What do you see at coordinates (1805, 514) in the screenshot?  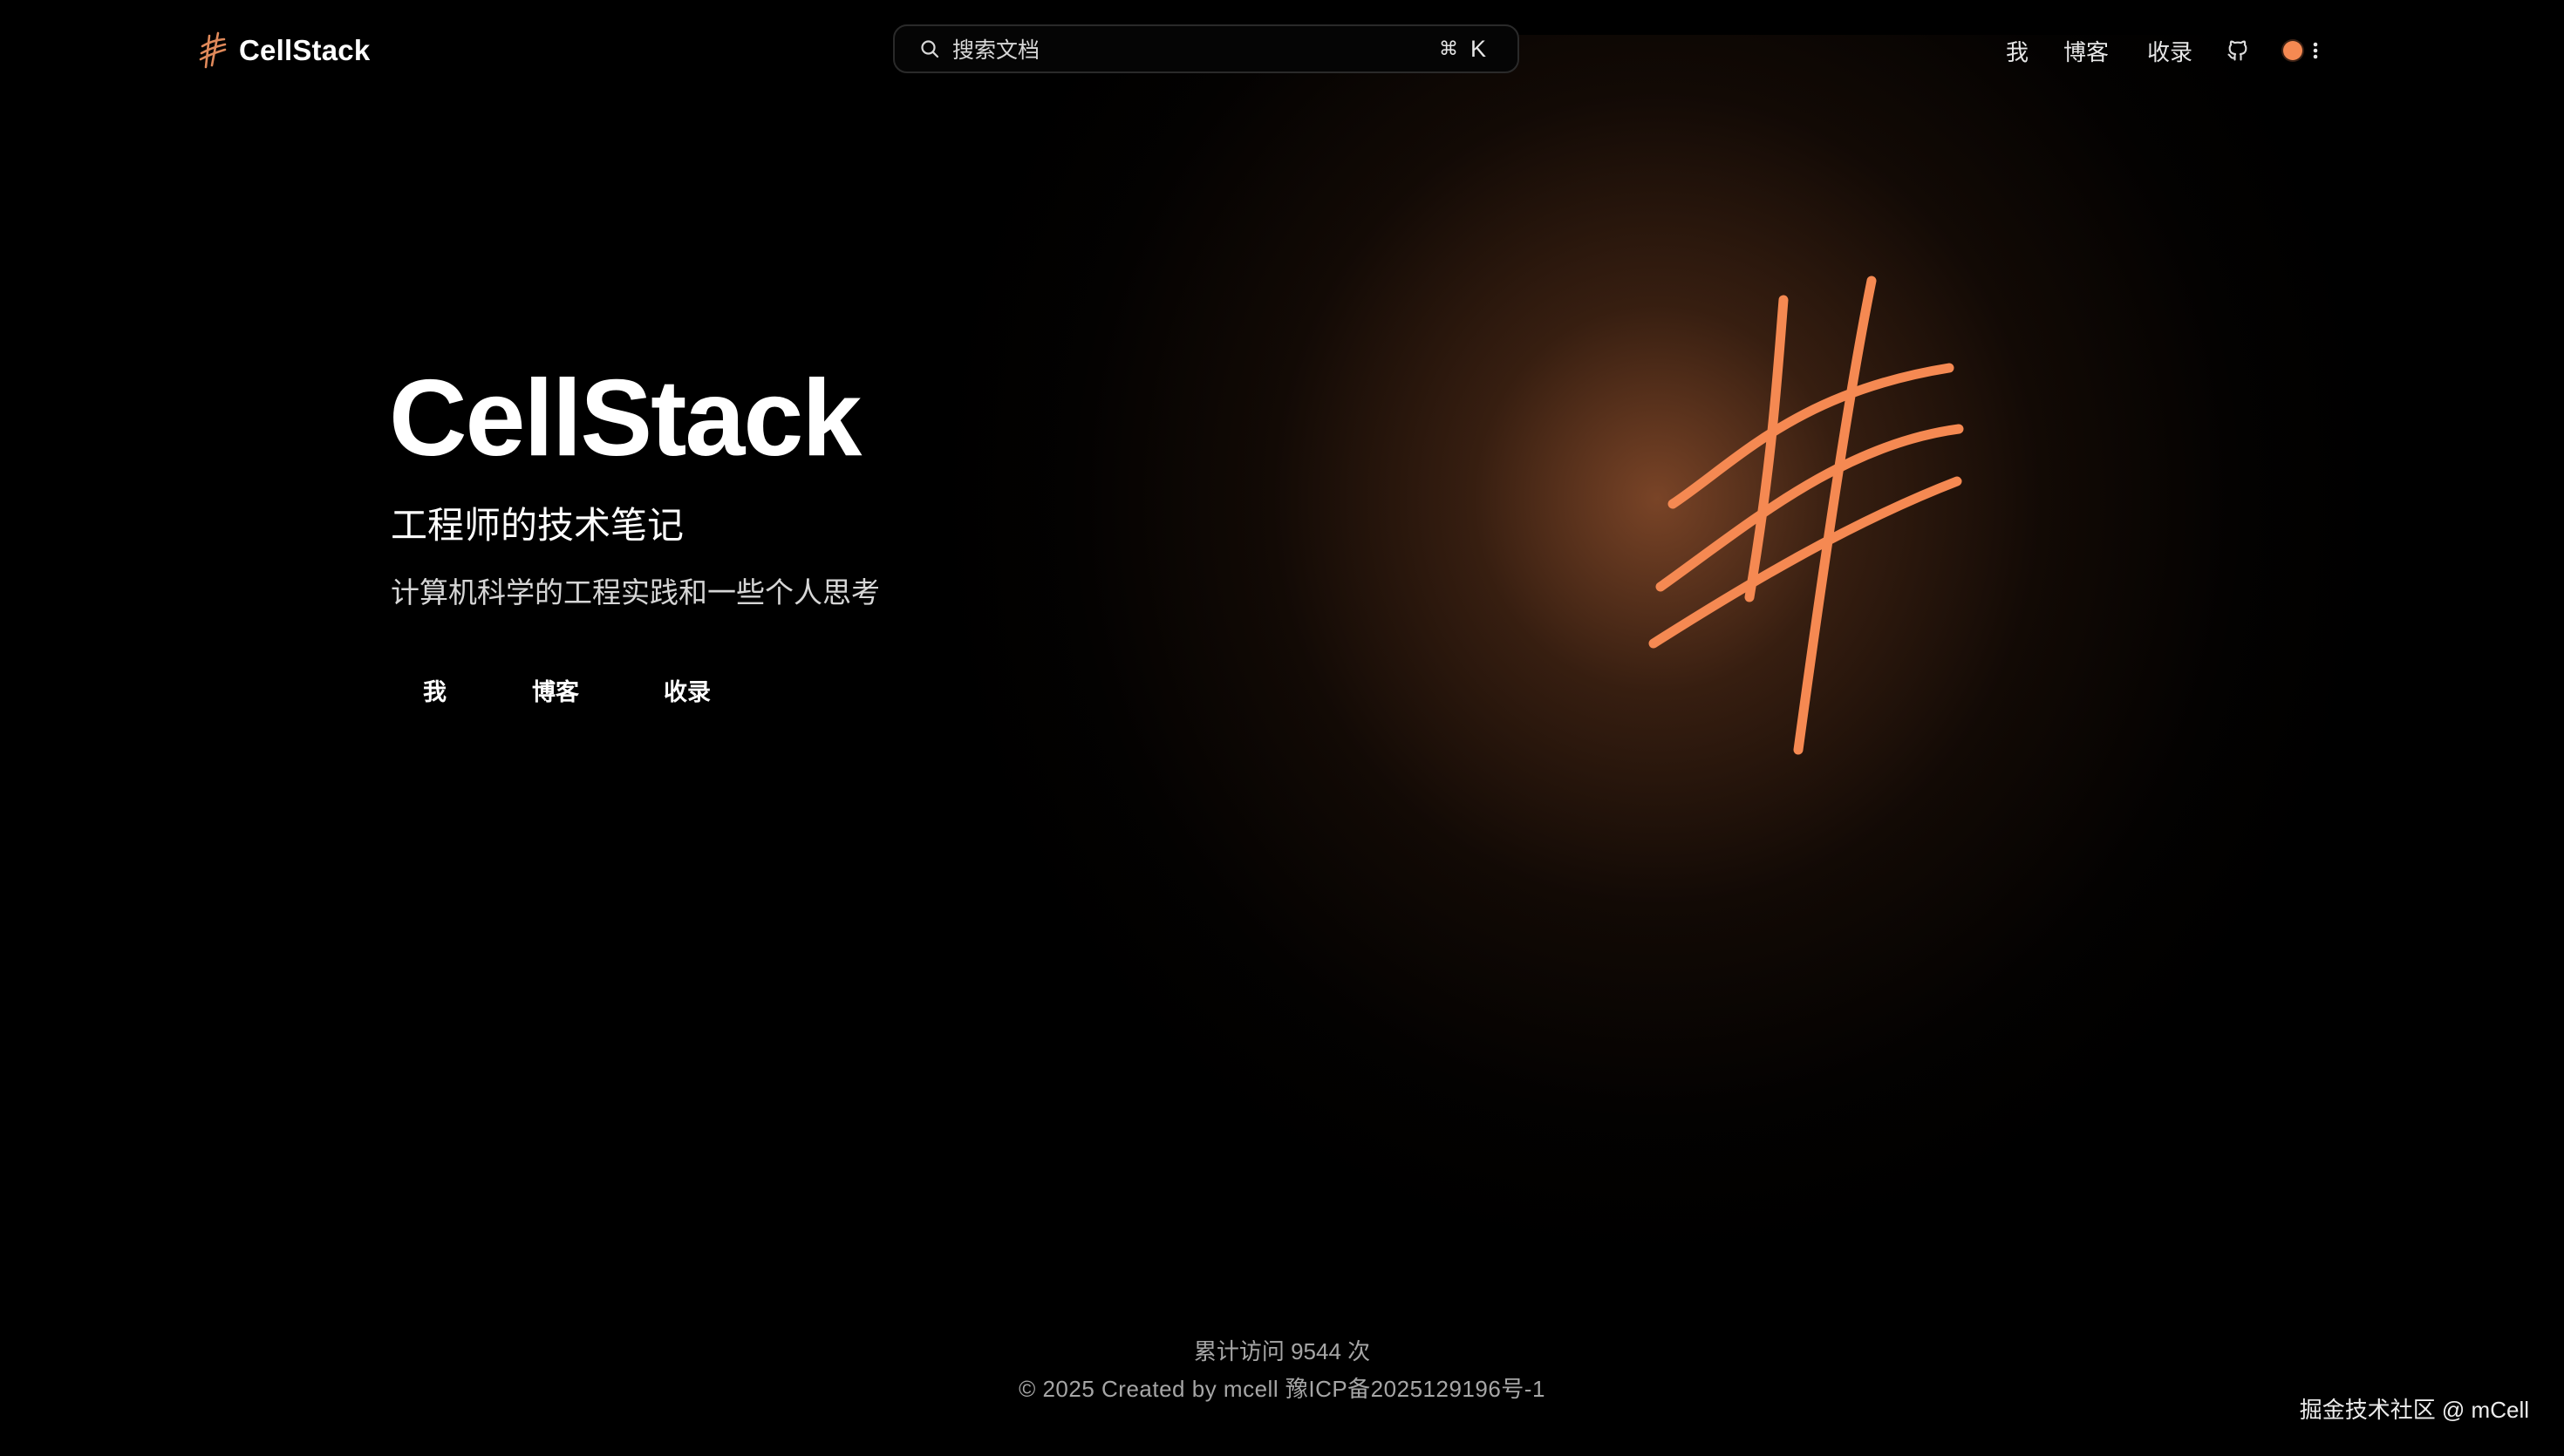 I see `hash-mark-icon` at bounding box center [1805, 514].